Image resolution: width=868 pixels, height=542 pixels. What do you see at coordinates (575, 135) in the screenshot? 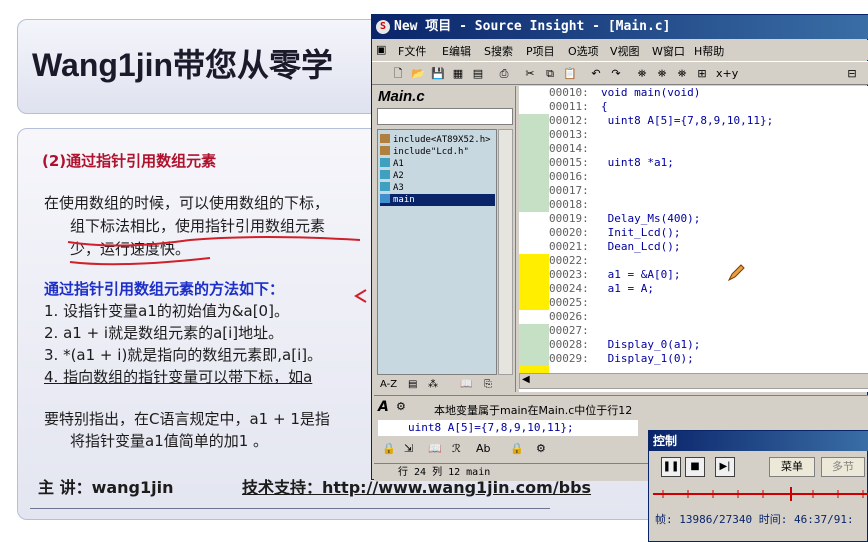
I see `code-line: 00013:` at bounding box center [575, 135].